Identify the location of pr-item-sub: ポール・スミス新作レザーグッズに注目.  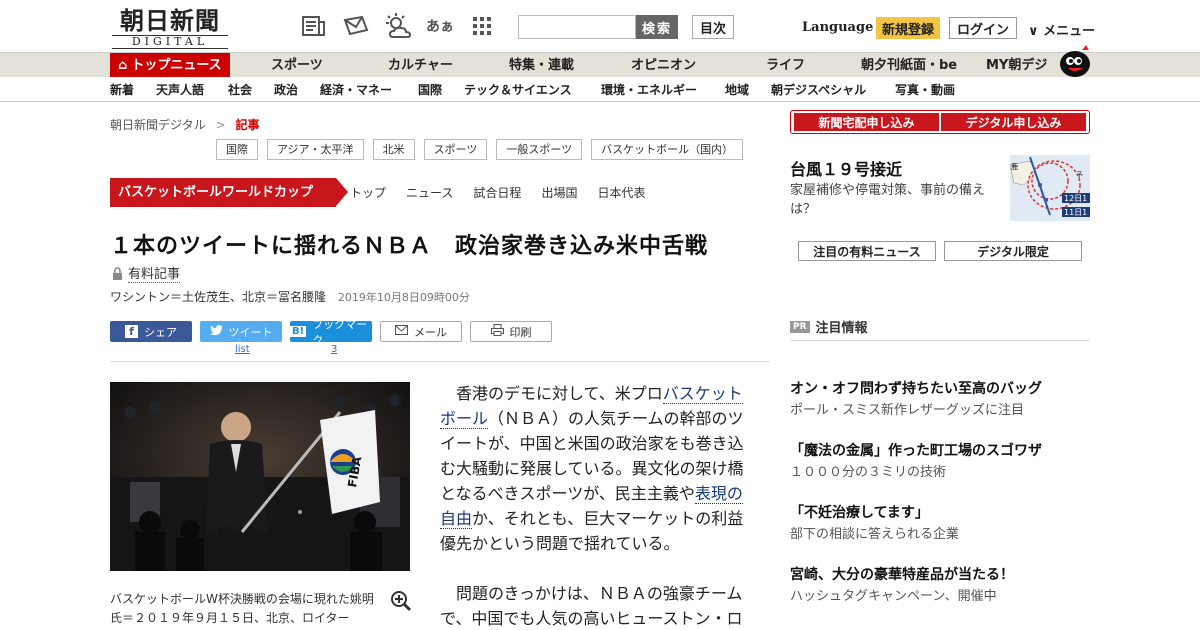
(907, 410).